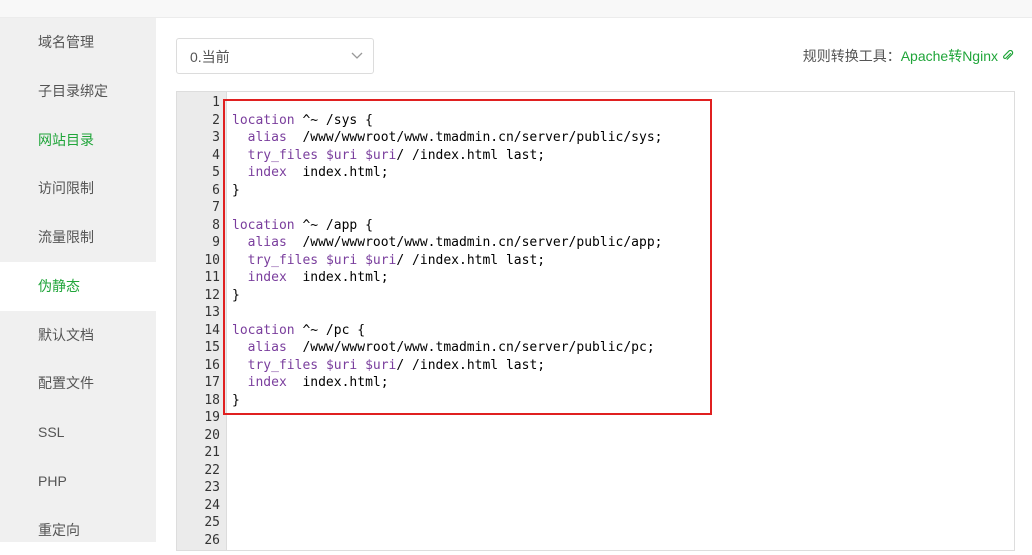 This screenshot has height=555, width=1032. What do you see at coordinates (212, 522) in the screenshot?
I see `line-number: 25` at bounding box center [212, 522].